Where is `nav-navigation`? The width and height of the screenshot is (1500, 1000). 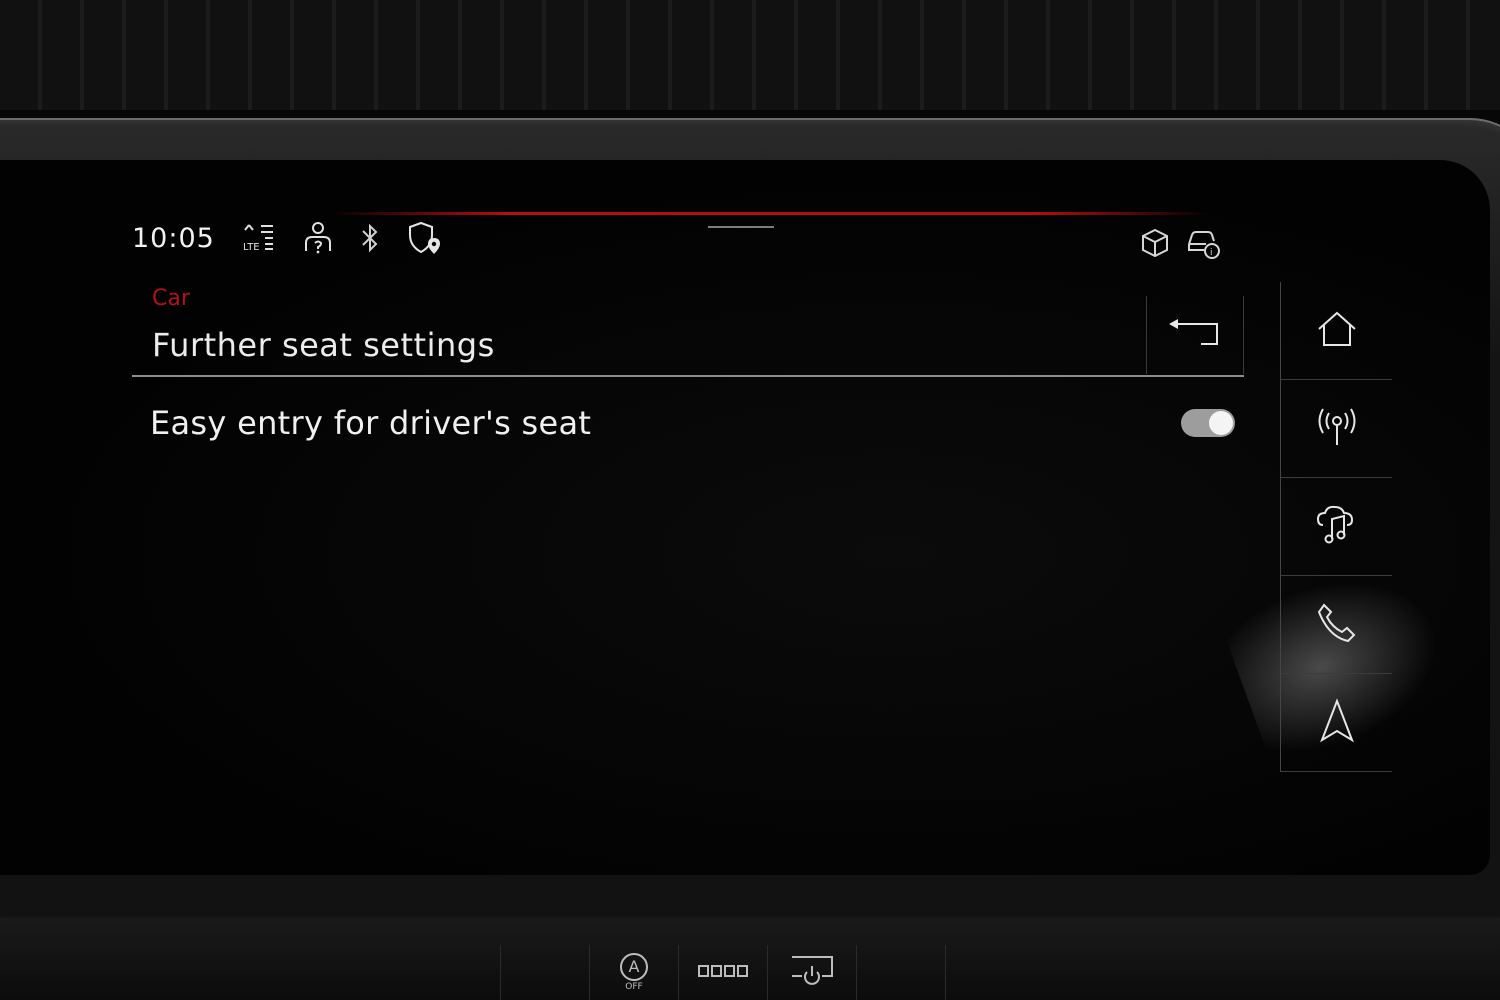 nav-navigation is located at coordinates (1336, 723).